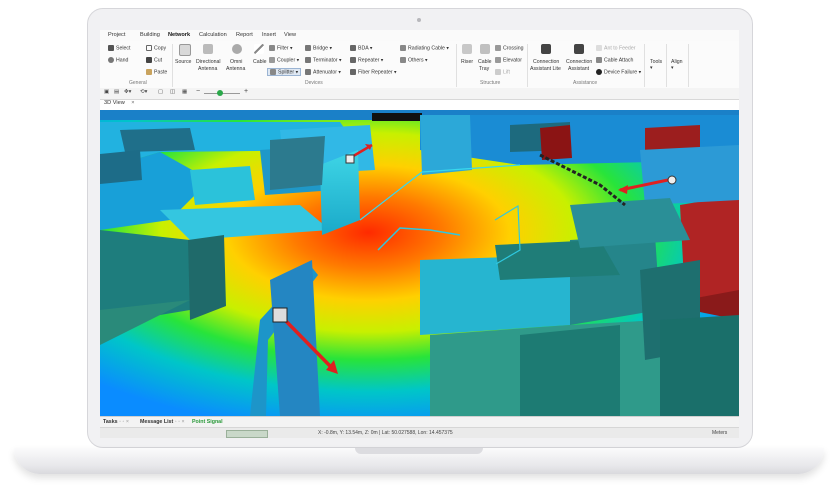 The image size is (838, 489). Describe the element at coordinates (116, 35) in the screenshot. I see `tab-project: Project` at that location.